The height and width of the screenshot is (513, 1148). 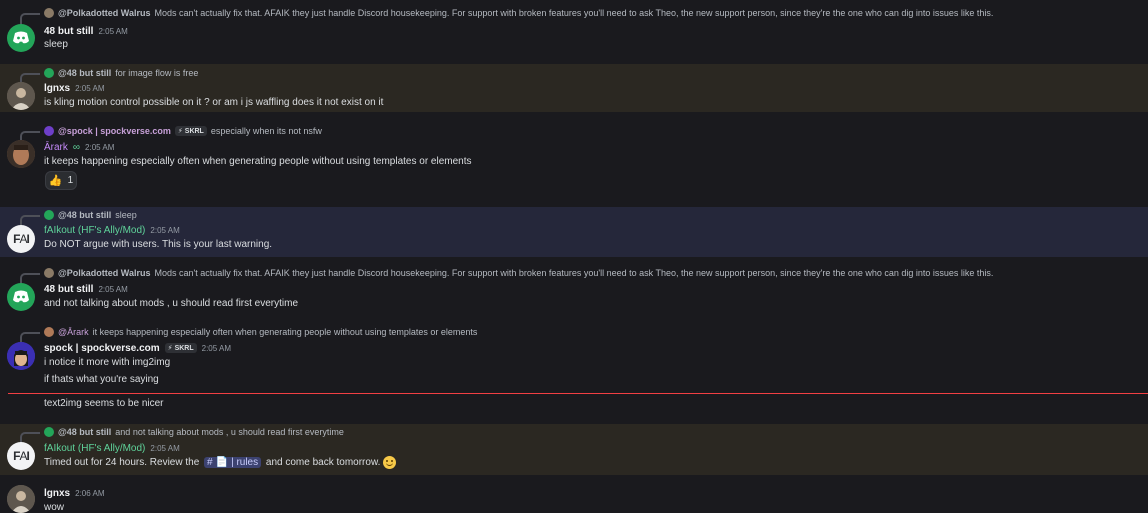 What do you see at coordinates (233, 463) in the screenshot?
I see `channel-mention: # 📄 | rules` at bounding box center [233, 463].